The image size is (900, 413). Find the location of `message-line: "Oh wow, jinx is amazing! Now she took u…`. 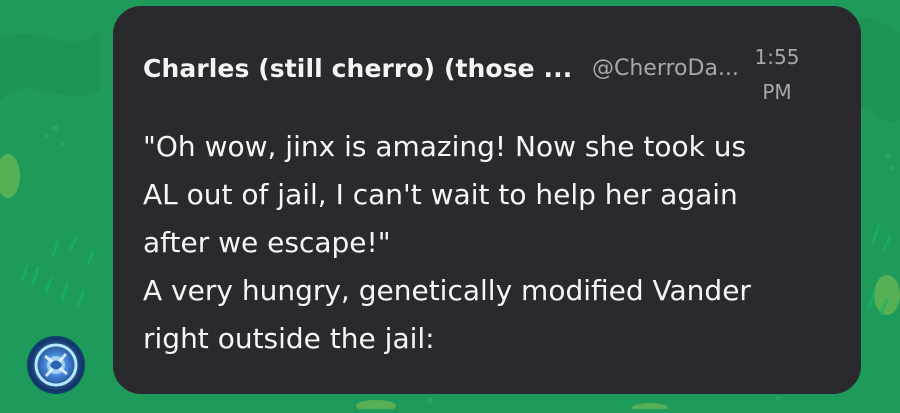

message-line: "Oh wow, jinx is amazing! Now she took u… is located at coordinates (445, 146).